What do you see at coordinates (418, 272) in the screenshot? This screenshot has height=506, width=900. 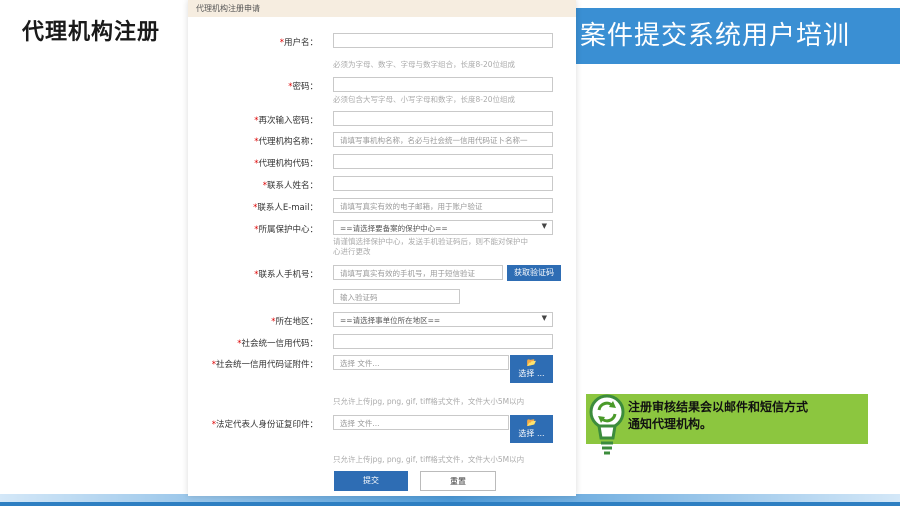 I see `contact-phone-input: 请填写真实有效的手机号，用于短信验证` at bounding box center [418, 272].